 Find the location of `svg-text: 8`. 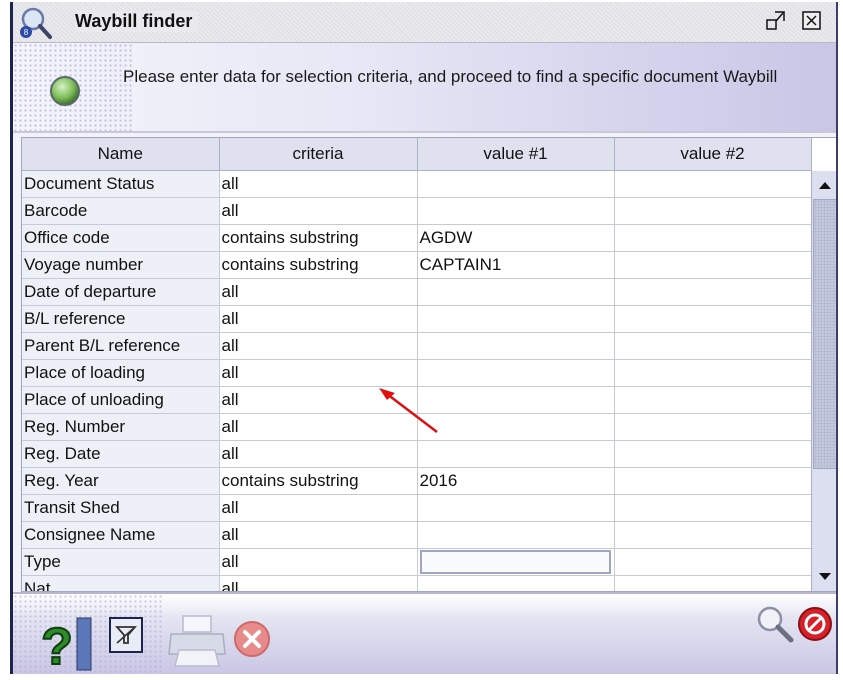

svg-text: 8 is located at coordinates (26, 32).